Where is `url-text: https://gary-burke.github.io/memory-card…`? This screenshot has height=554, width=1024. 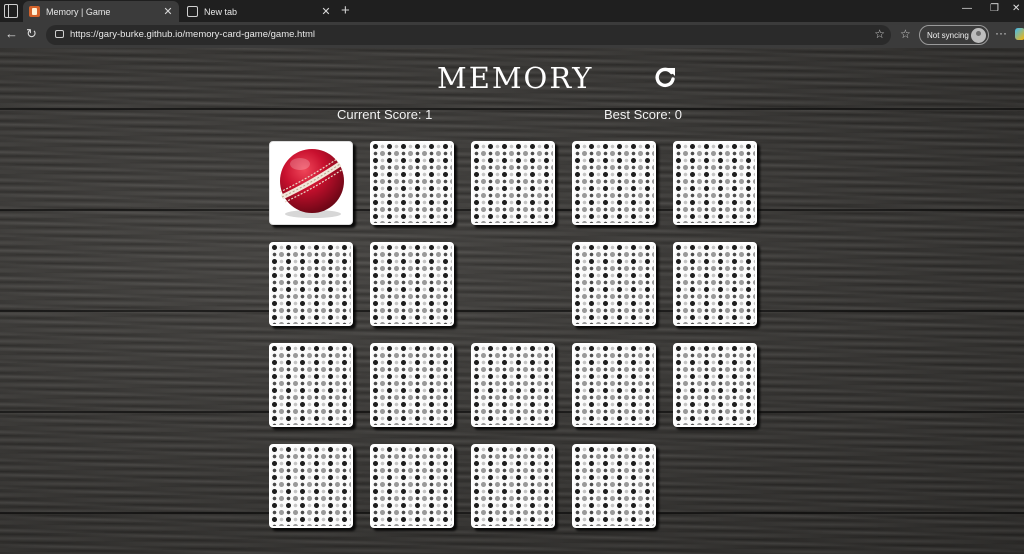
url-text: https://gary-burke.github.io/memory-card… is located at coordinates (192, 34).